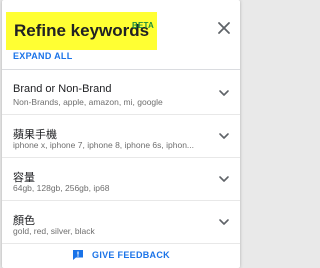 The height and width of the screenshot is (268, 320). Describe the element at coordinates (78, 255) in the screenshot. I see `feedback-icon` at that location.